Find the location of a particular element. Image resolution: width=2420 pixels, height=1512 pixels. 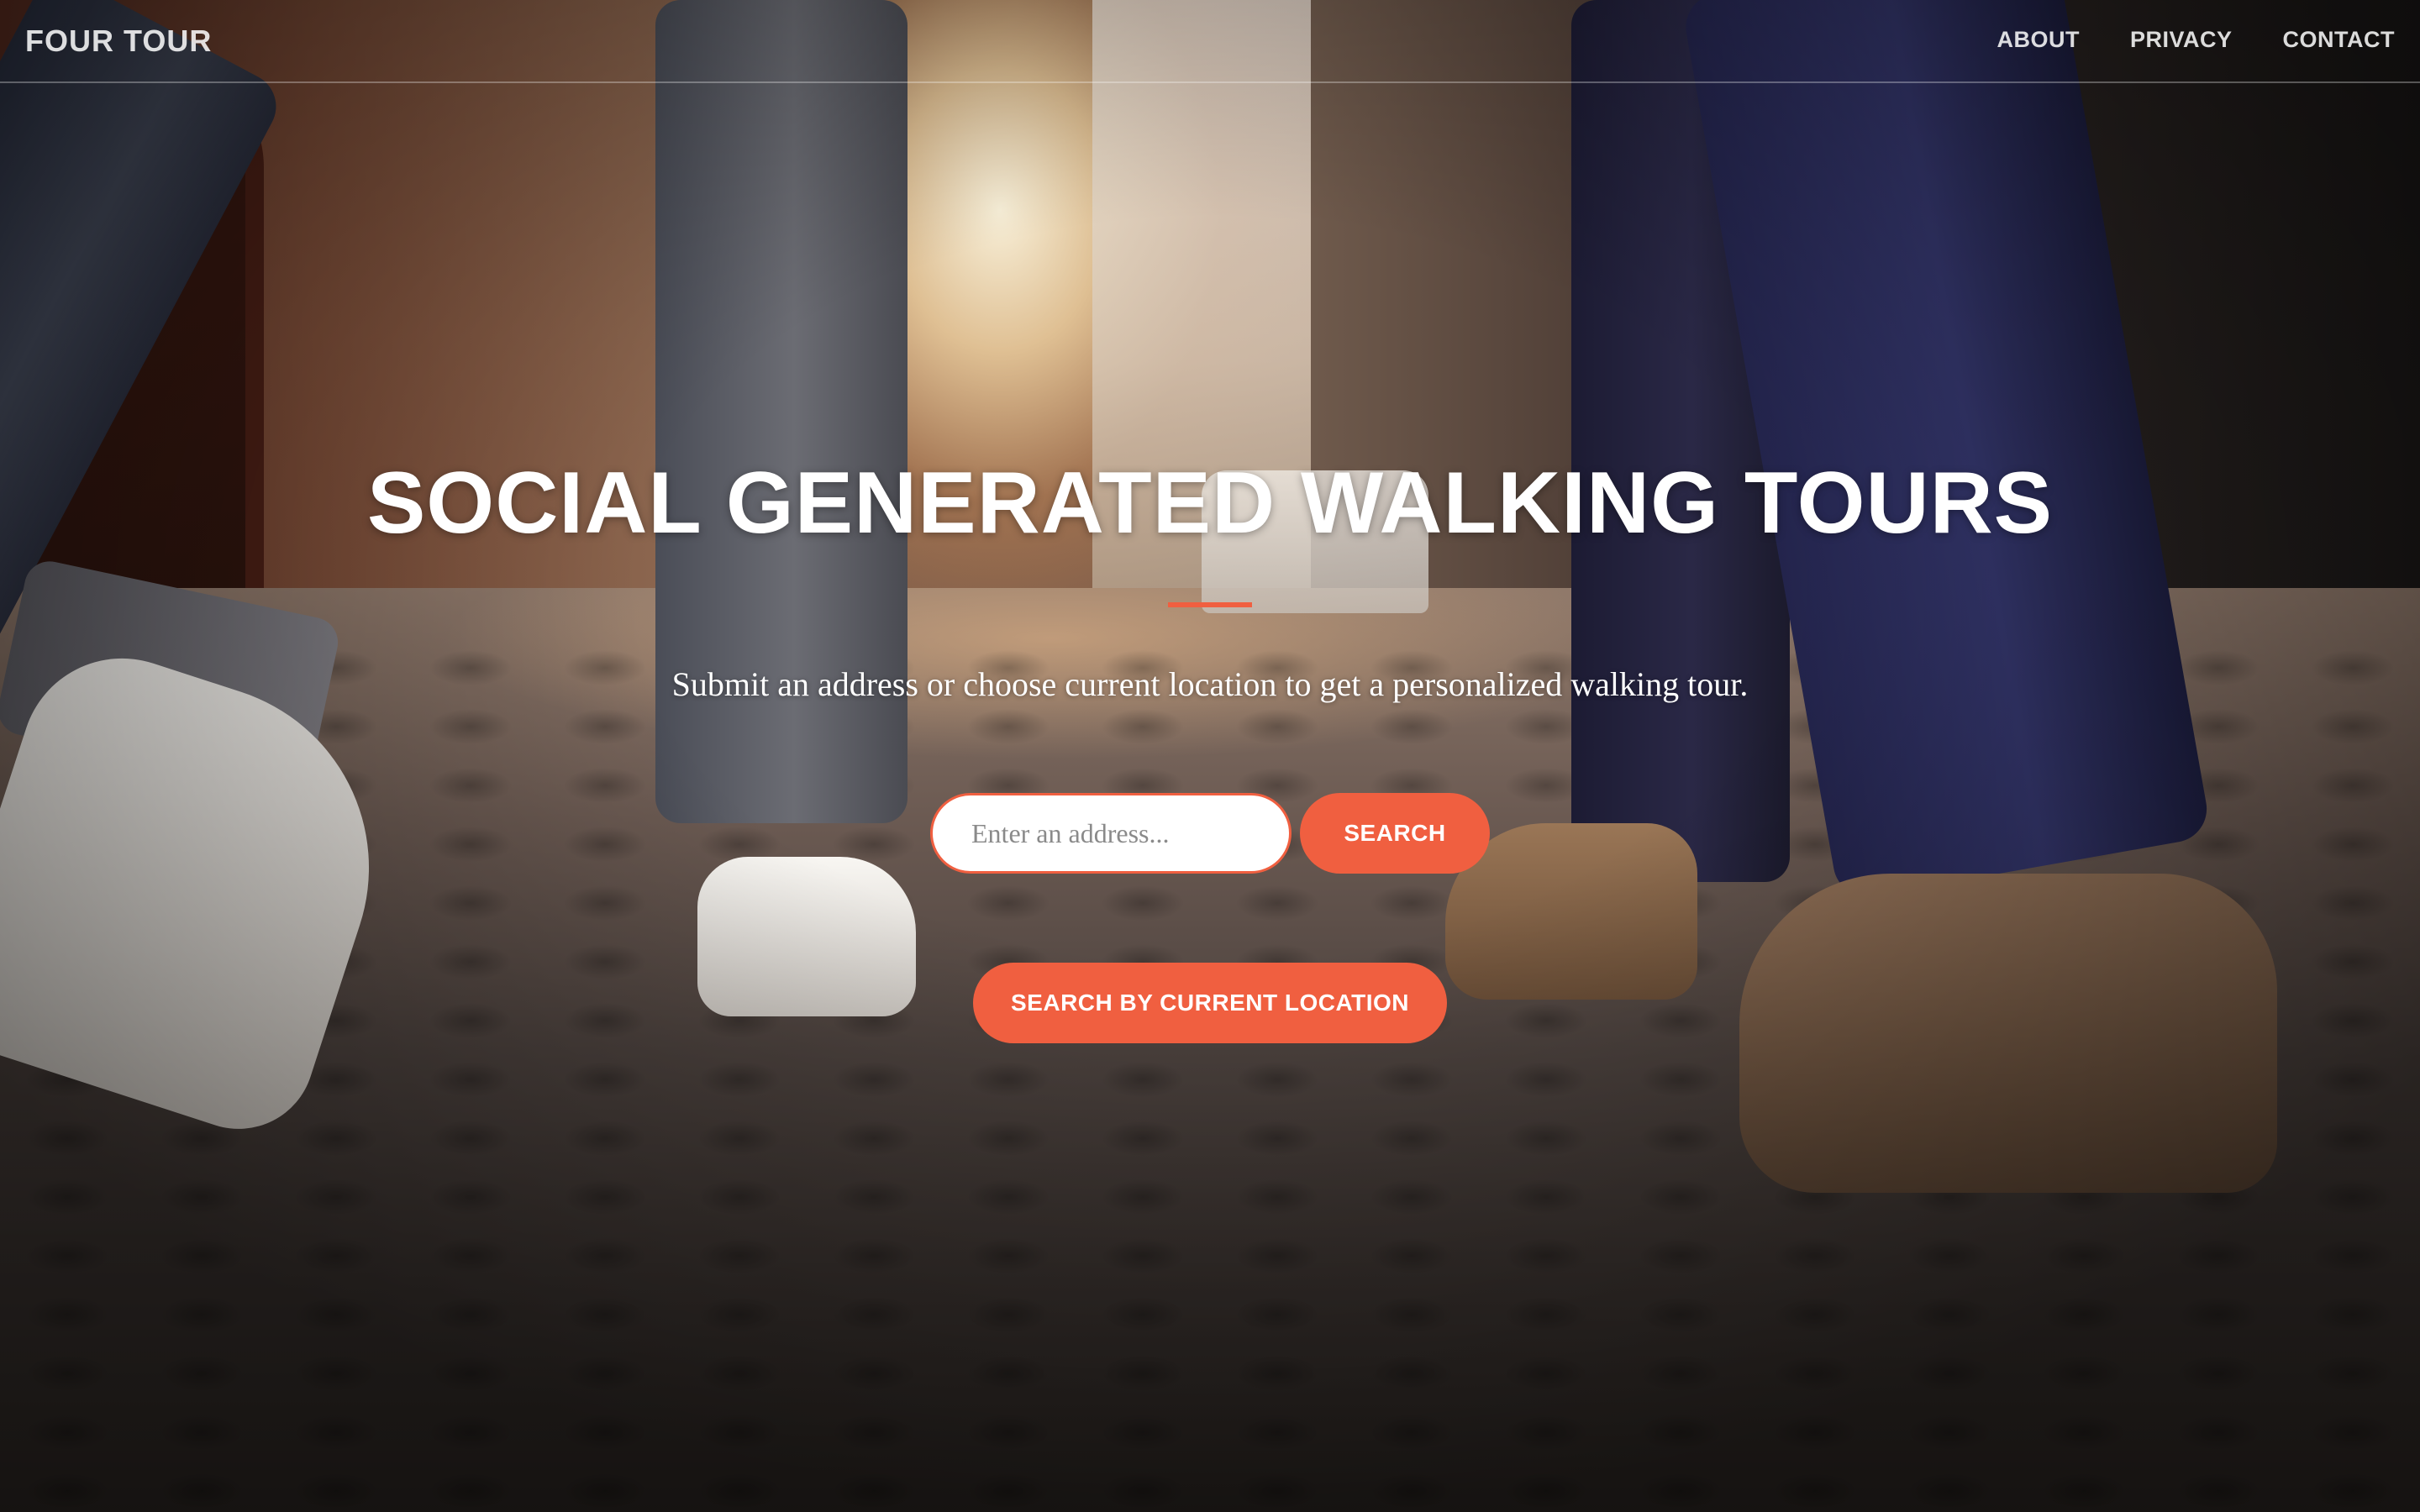

address-input is located at coordinates (1111, 833).